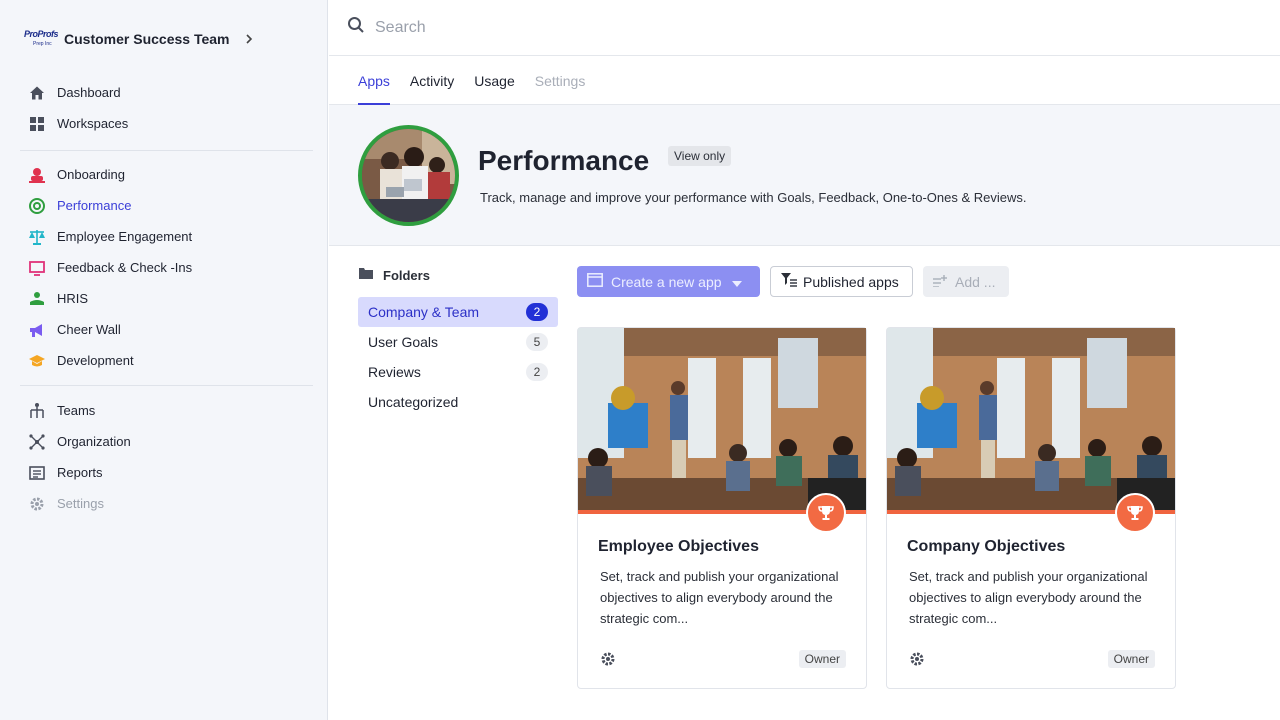 Image resolution: width=1280 pixels, height=720 pixels. I want to click on team-switcher: ProProfs Prep Inc Customer Success Team, so click(139, 39).